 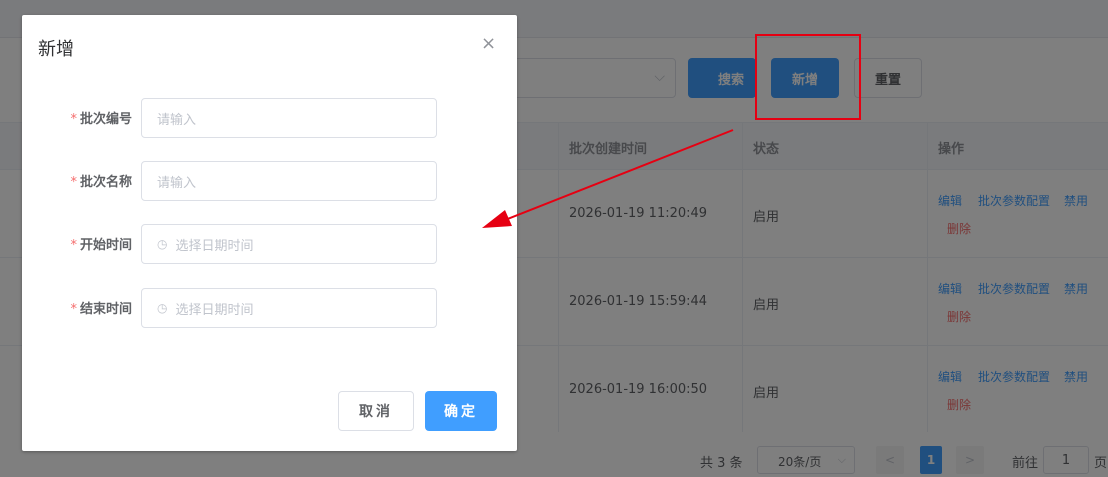 What do you see at coordinates (497, 219) in the screenshot?
I see `arrow-head` at bounding box center [497, 219].